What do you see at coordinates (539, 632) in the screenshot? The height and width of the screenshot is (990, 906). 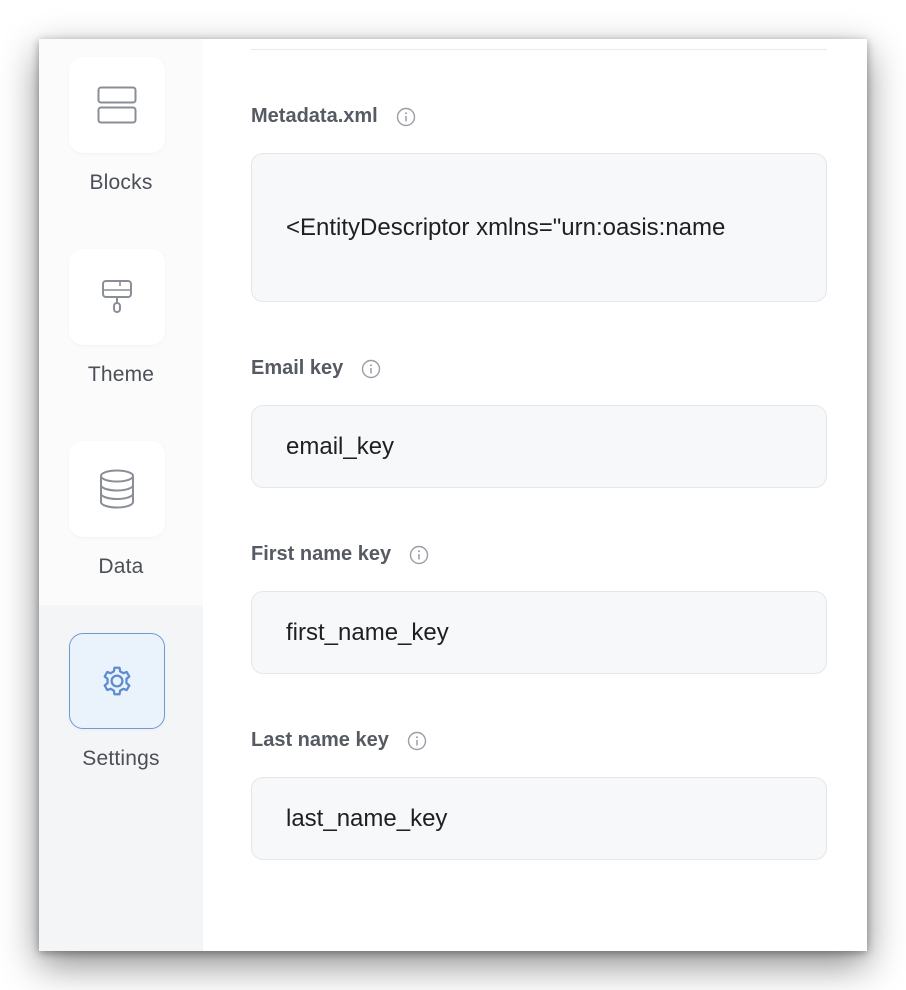 I see `first-name-key-input: first_name_key` at bounding box center [539, 632].